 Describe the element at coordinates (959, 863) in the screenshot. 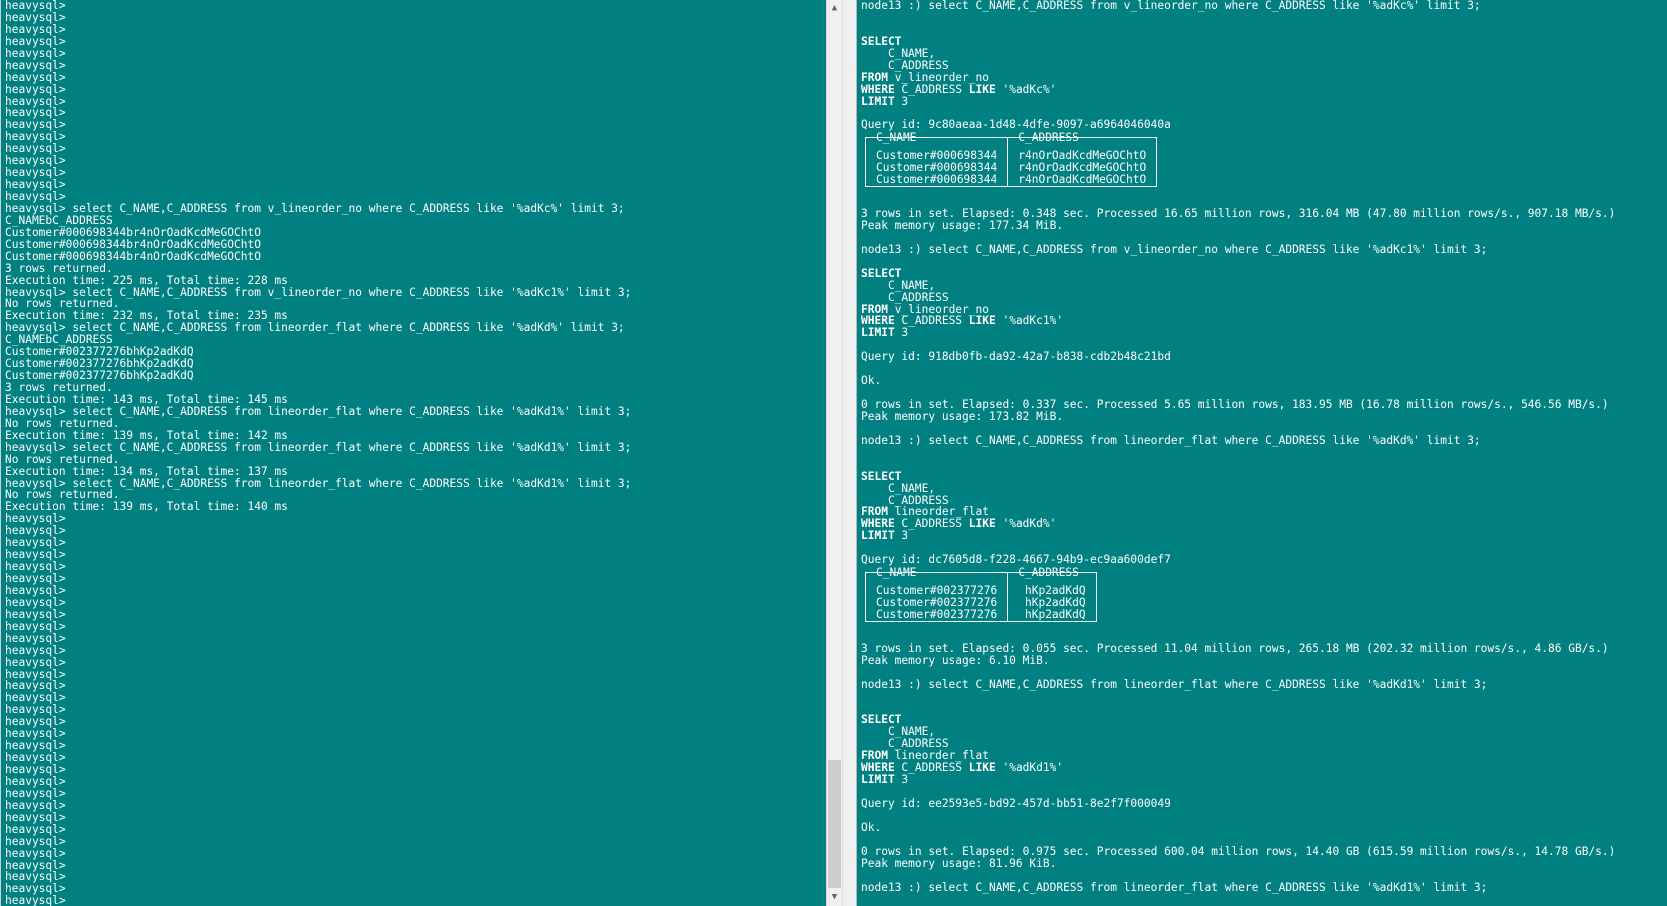

I see `peak-memory-line: Peak memory usage: 81.96 KiB.` at that location.